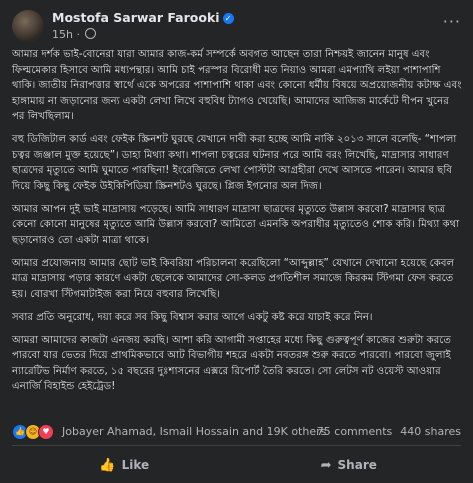 This screenshot has width=473, height=483. I want to click on post-meta: 15h ·, so click(74, 34).